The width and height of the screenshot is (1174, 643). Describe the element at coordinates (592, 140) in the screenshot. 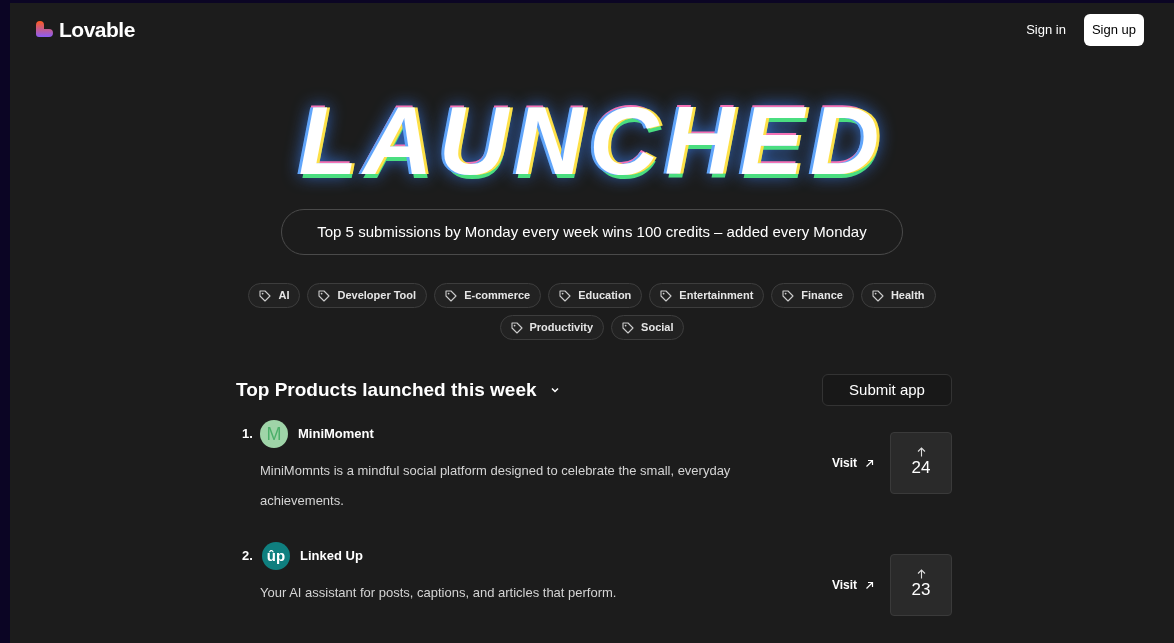

I see `launched-heading: LAUNCHED` at that location.